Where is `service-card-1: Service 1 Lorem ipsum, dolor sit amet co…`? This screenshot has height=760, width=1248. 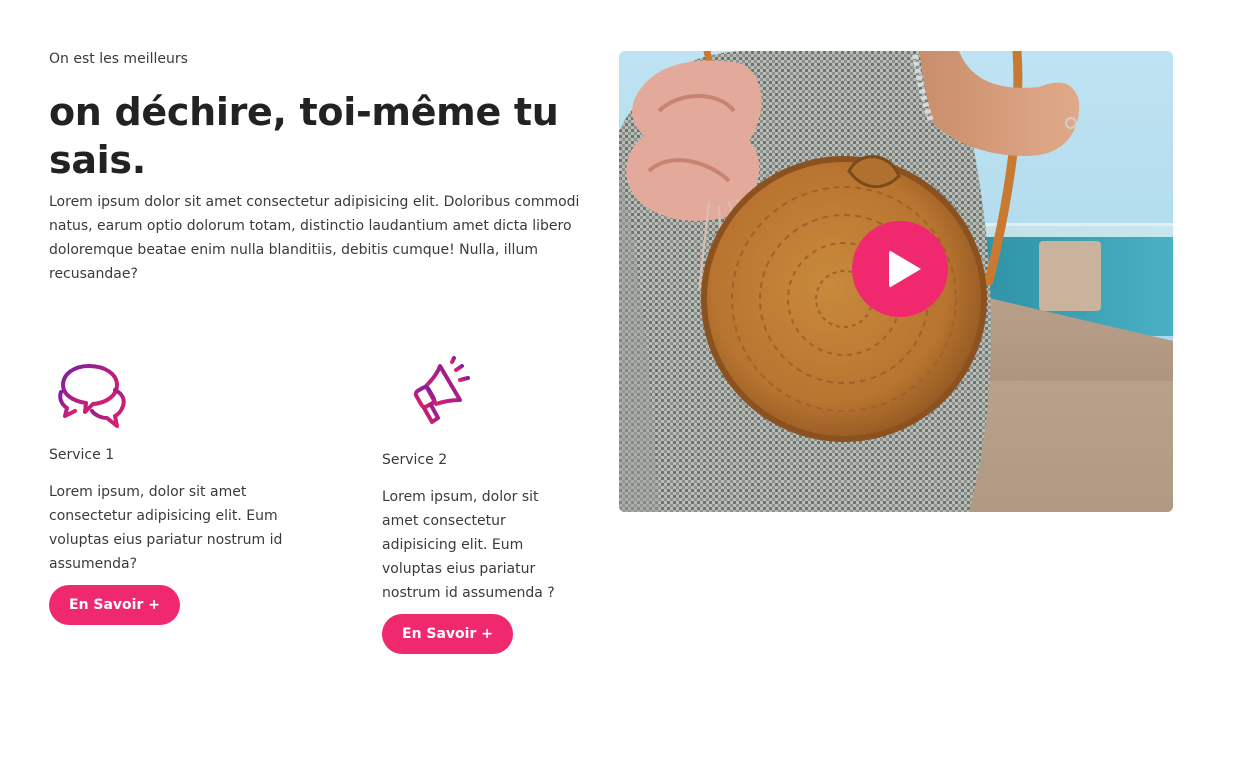
service-card-1: Service 1 Lorem ipsum, dolor sit amet co… is located at coordinates (184, 490).